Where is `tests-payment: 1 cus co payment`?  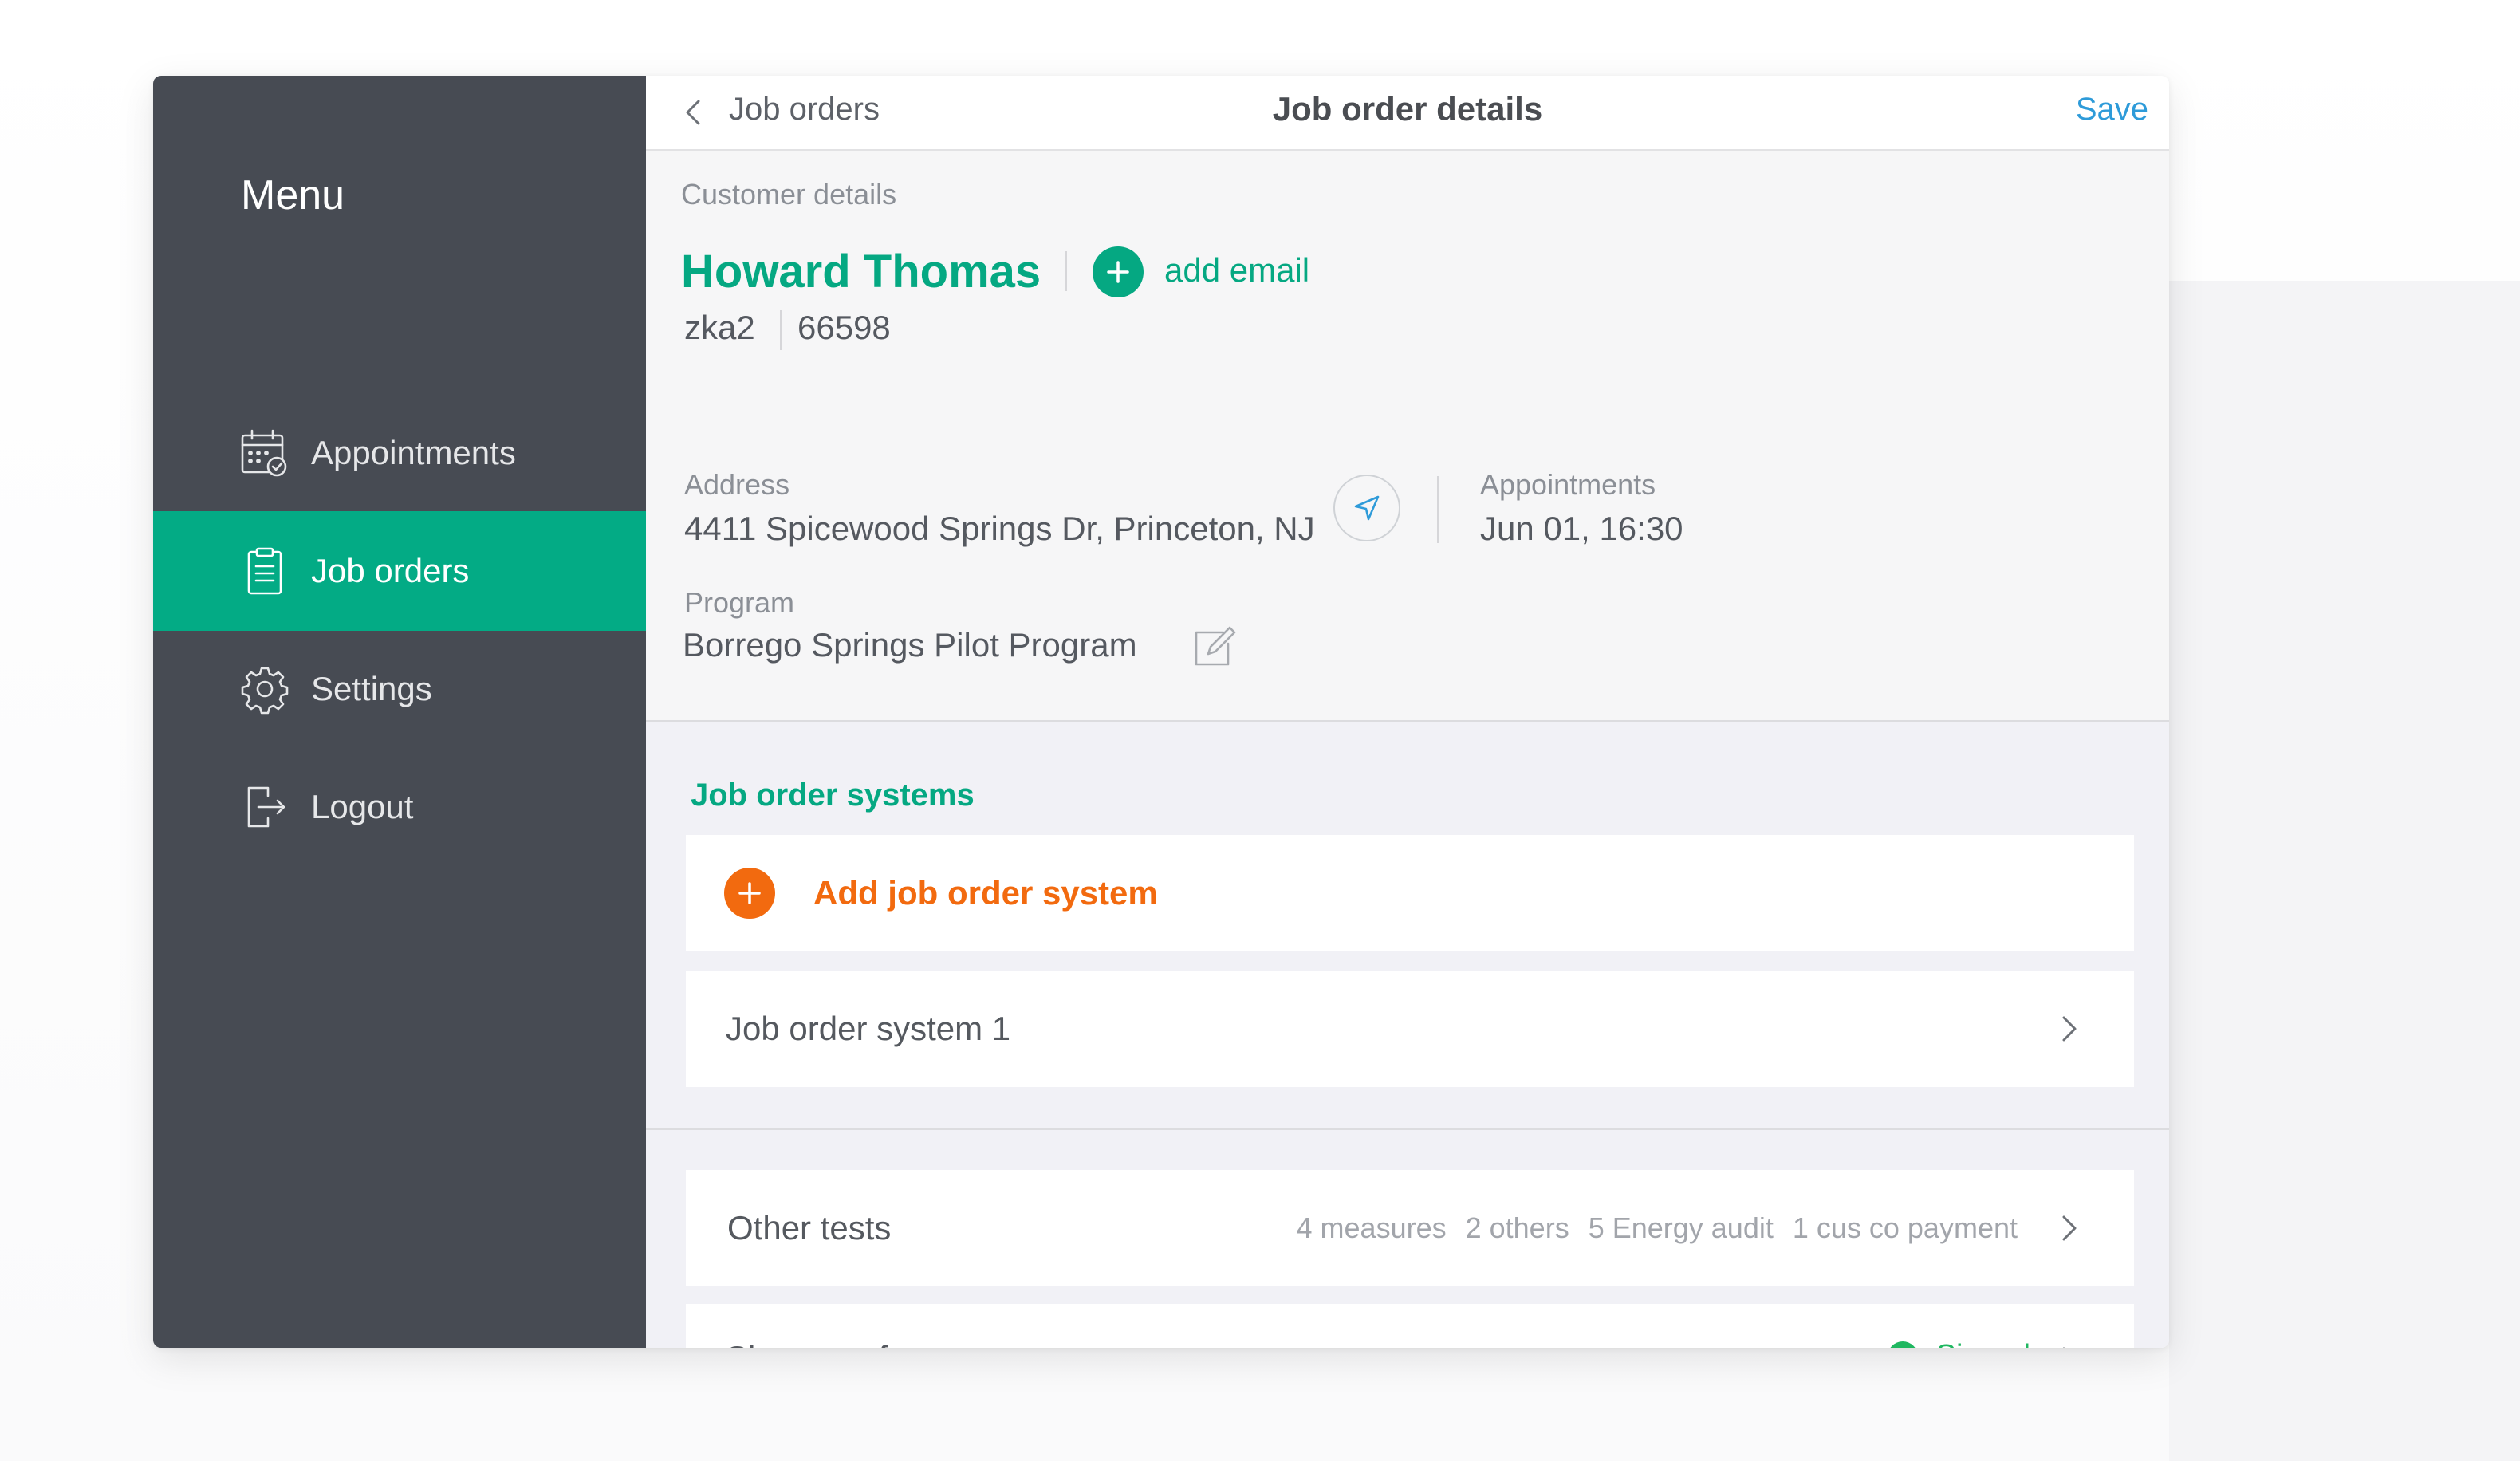 tests-payment: 1 cus co payment is located at coordinates (1905, 1227).